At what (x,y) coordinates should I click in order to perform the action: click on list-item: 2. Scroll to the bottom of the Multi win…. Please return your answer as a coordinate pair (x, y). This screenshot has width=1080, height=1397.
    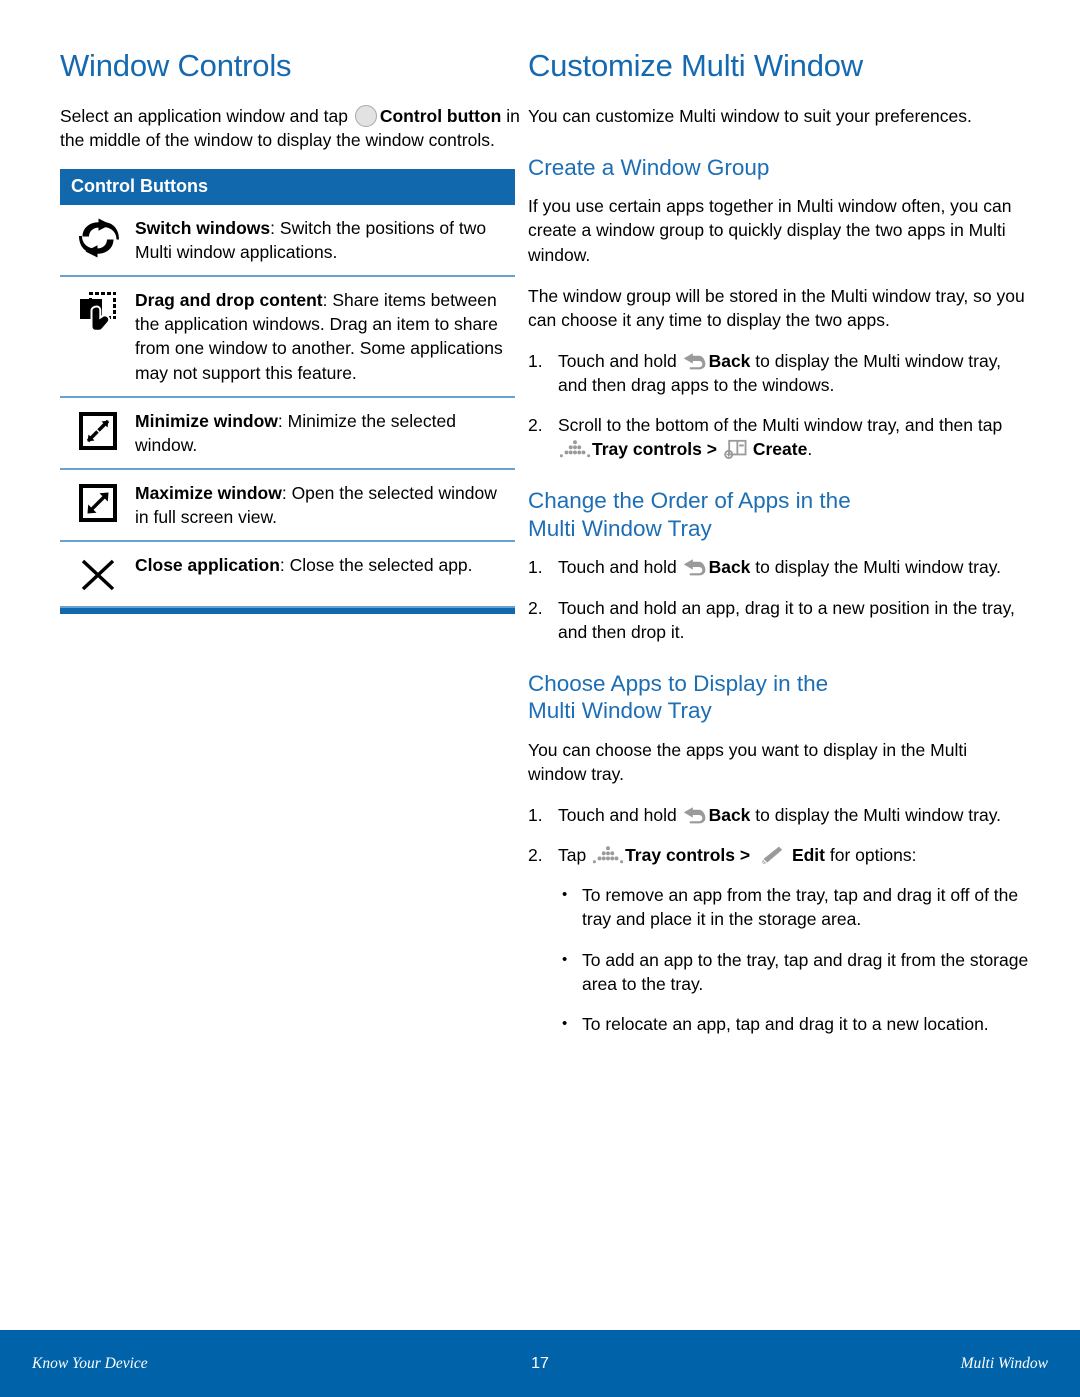
    Looking at the image, I should click on (779, 437).